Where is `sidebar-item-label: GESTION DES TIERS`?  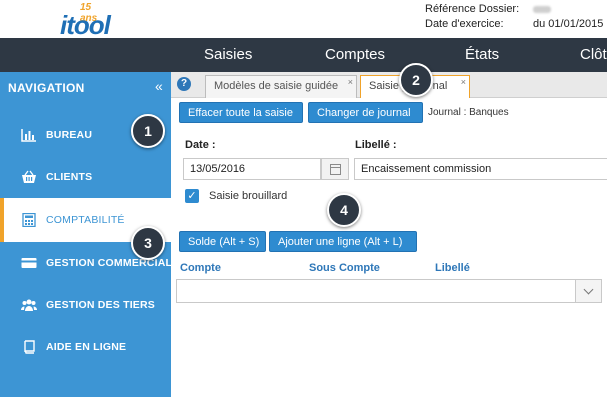
sidebar-item-label: GESTION DES TIERS is located at coordinates (100, 305).